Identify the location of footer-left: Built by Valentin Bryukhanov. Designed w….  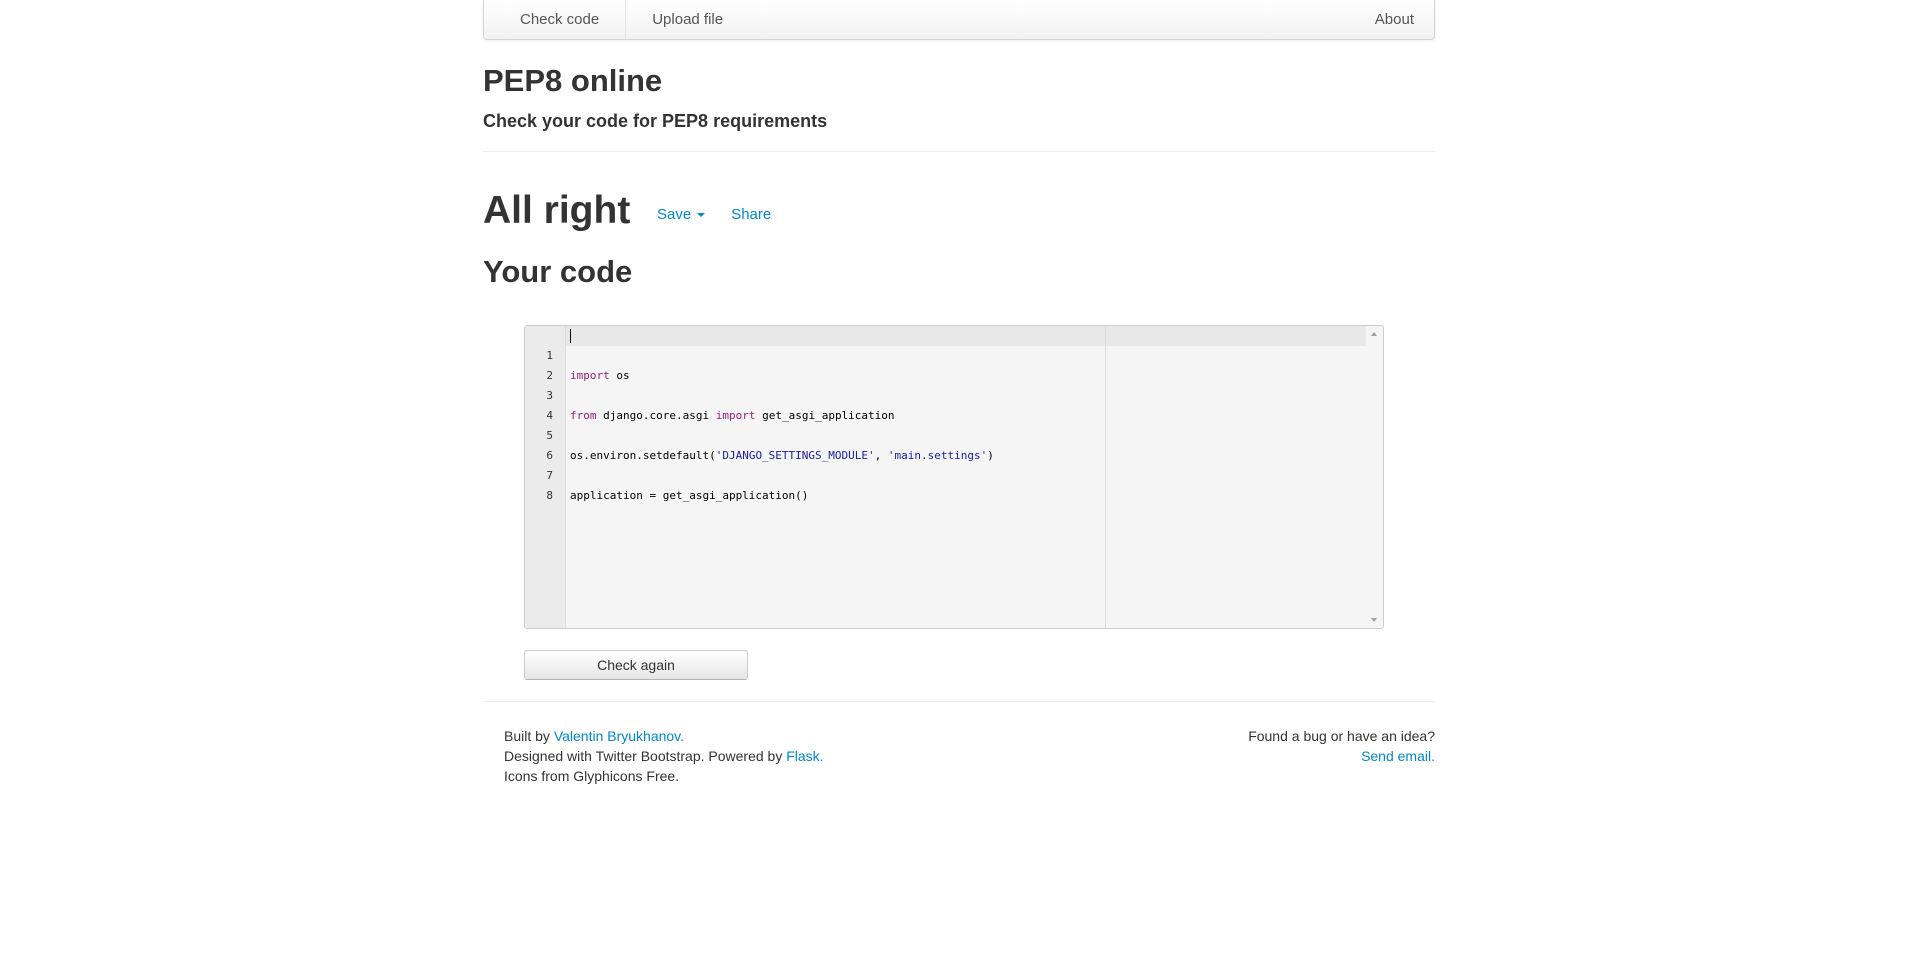
(664, 756).